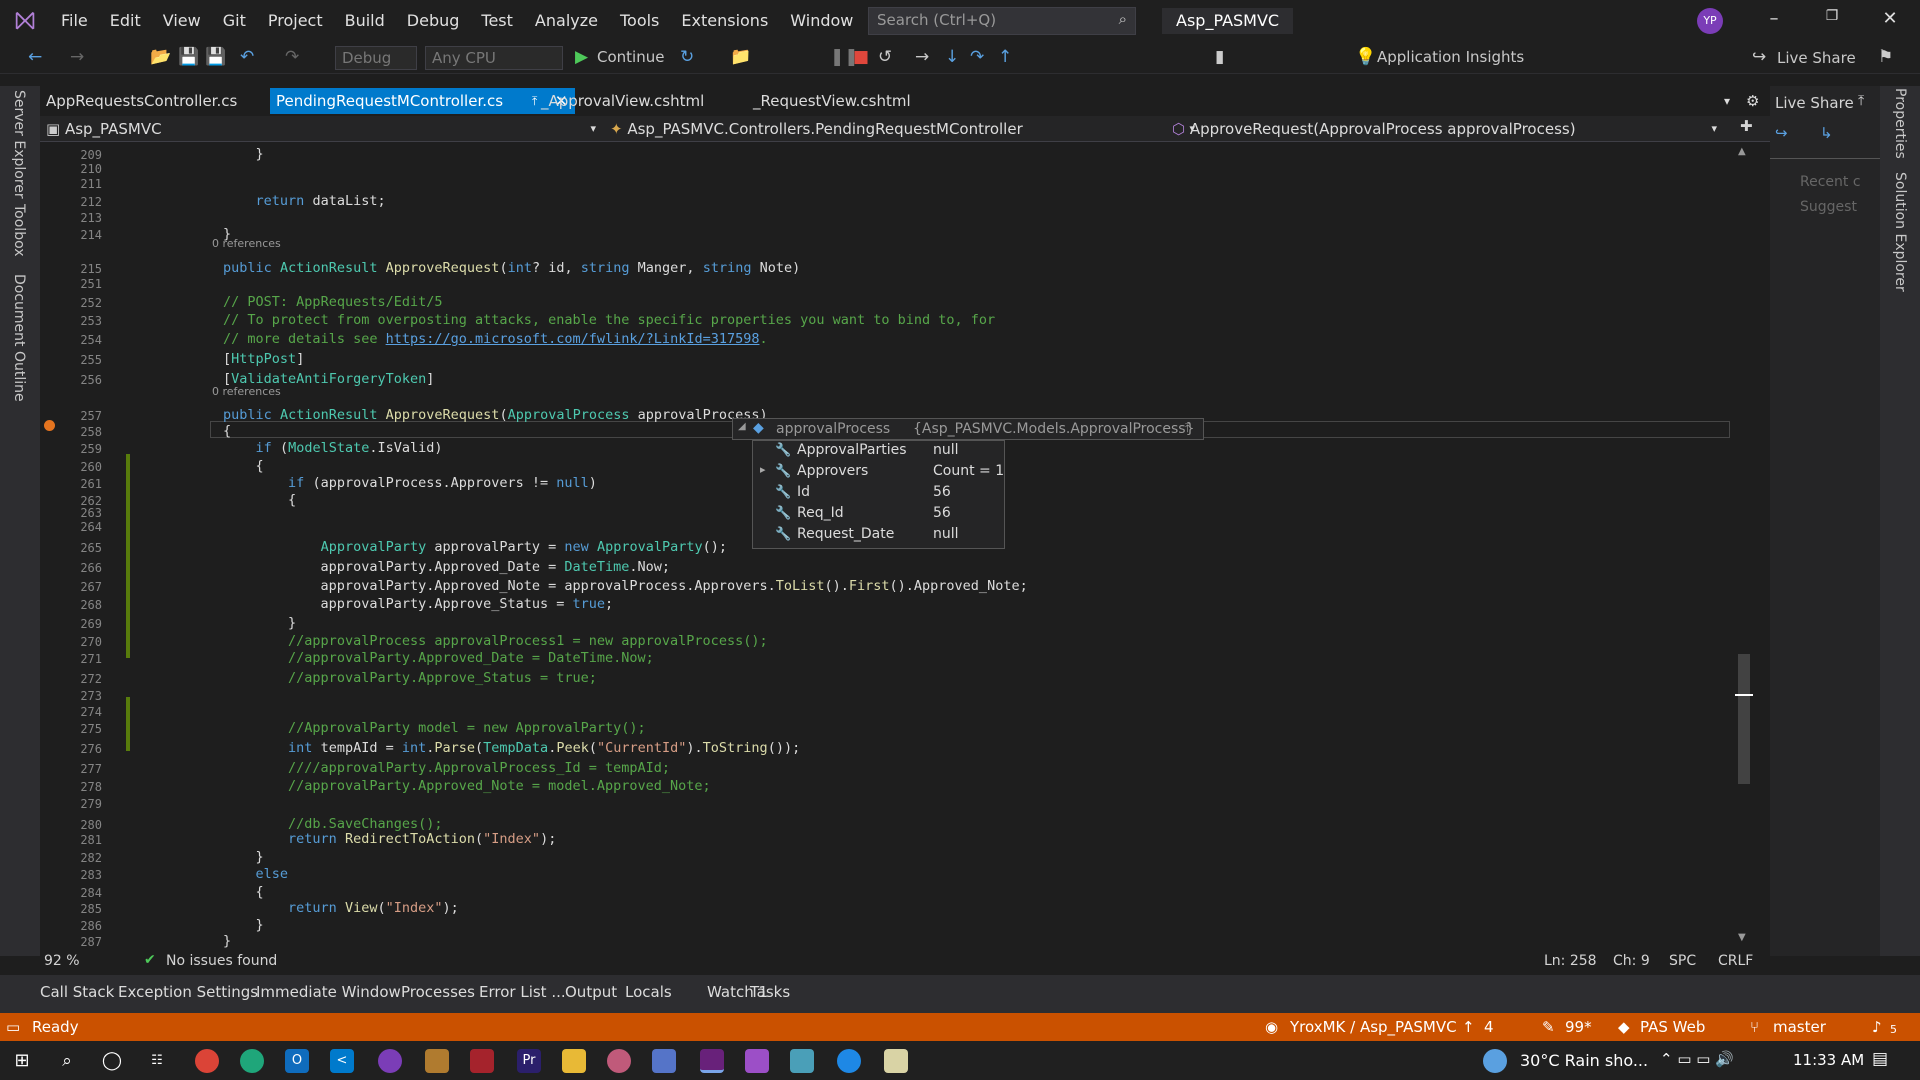 This screenshot has width=1920, height=1080. What do you see at coordinates (885, 57) in the screenshot?
I see `restart-icon: ↺` at bounding box center [885, 57].